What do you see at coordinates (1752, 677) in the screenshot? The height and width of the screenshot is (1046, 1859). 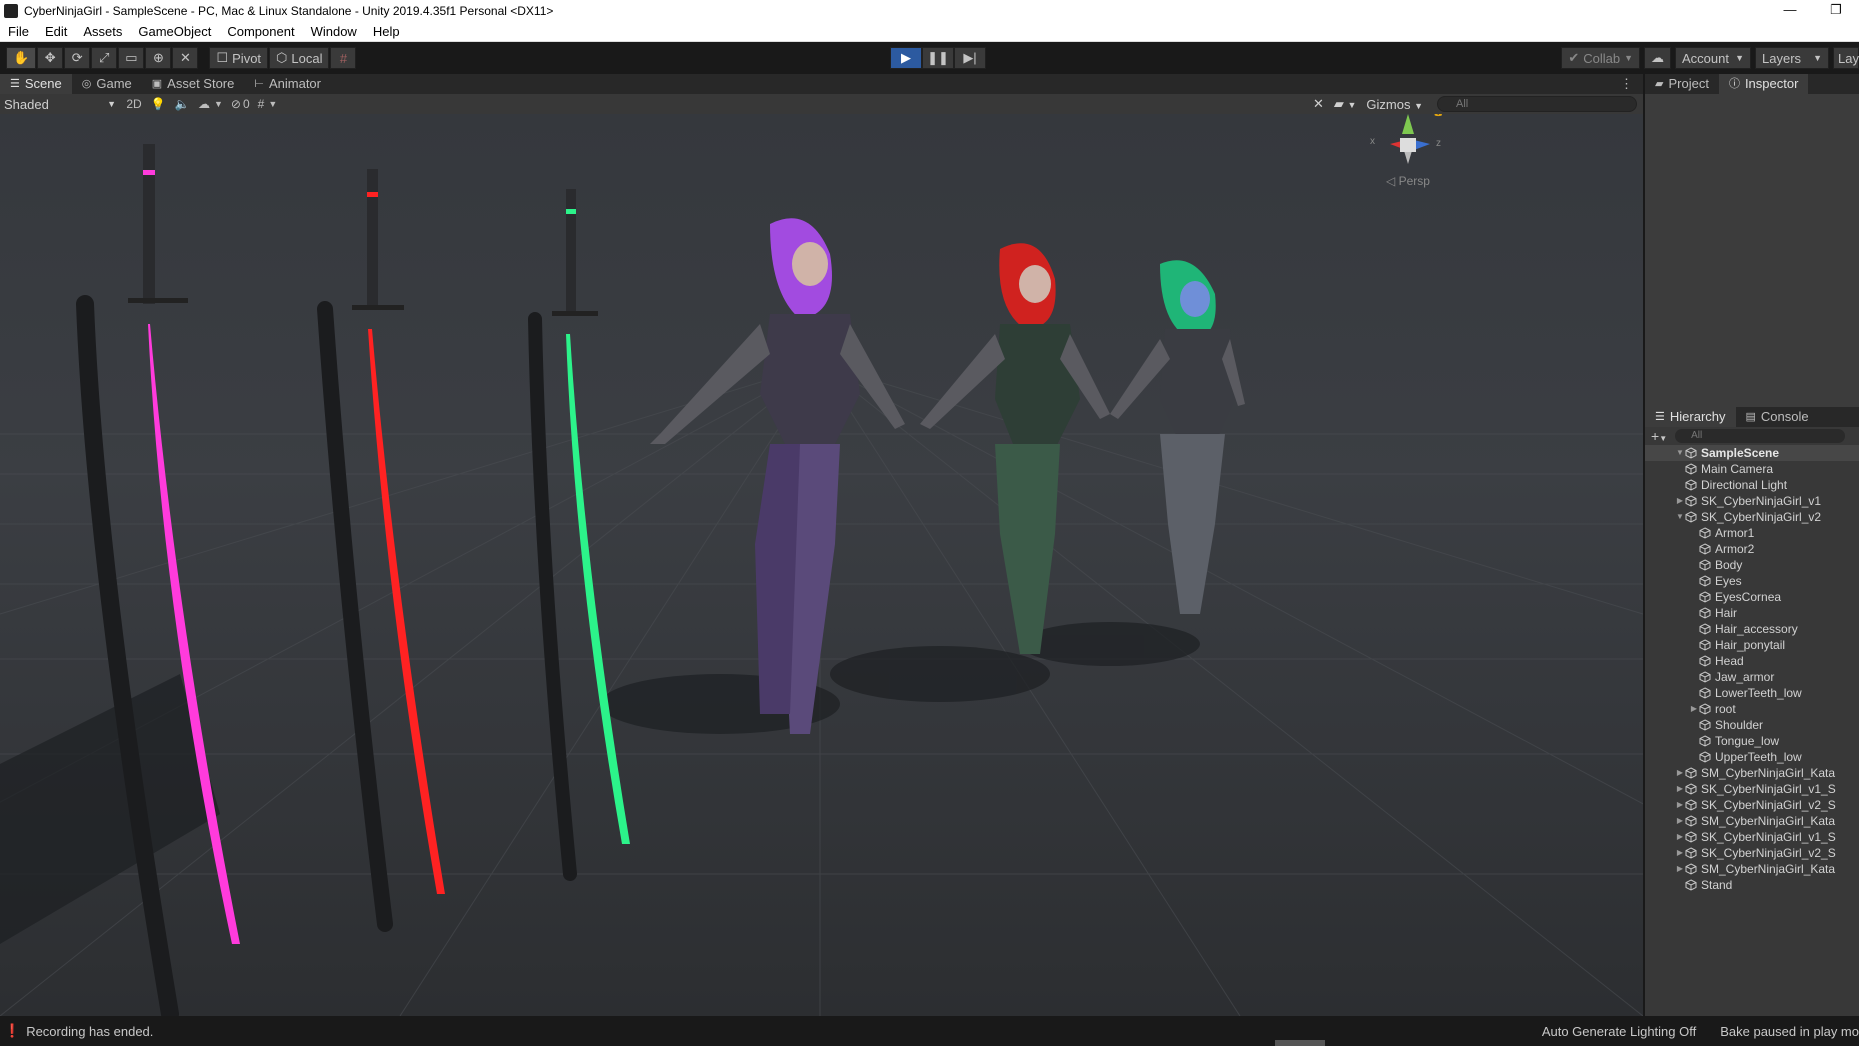 I see `hierarchy-item: Jaw_armor` at bounding box center [1752, 677].